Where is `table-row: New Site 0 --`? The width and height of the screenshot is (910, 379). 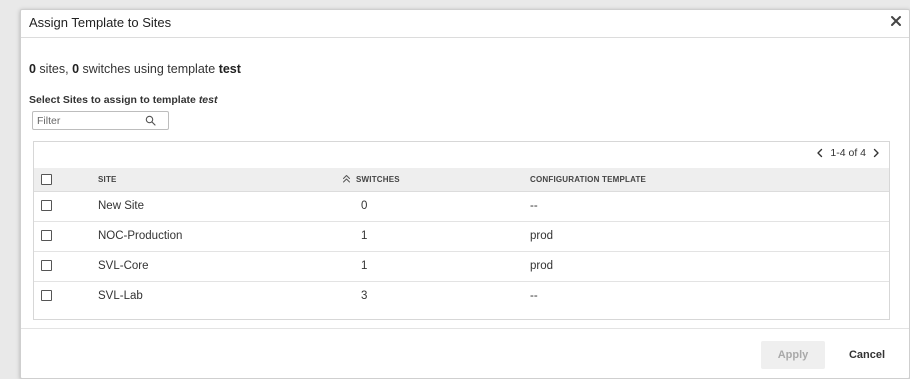 table-row: New Site 0 -- is located at coordinates (461, 207).